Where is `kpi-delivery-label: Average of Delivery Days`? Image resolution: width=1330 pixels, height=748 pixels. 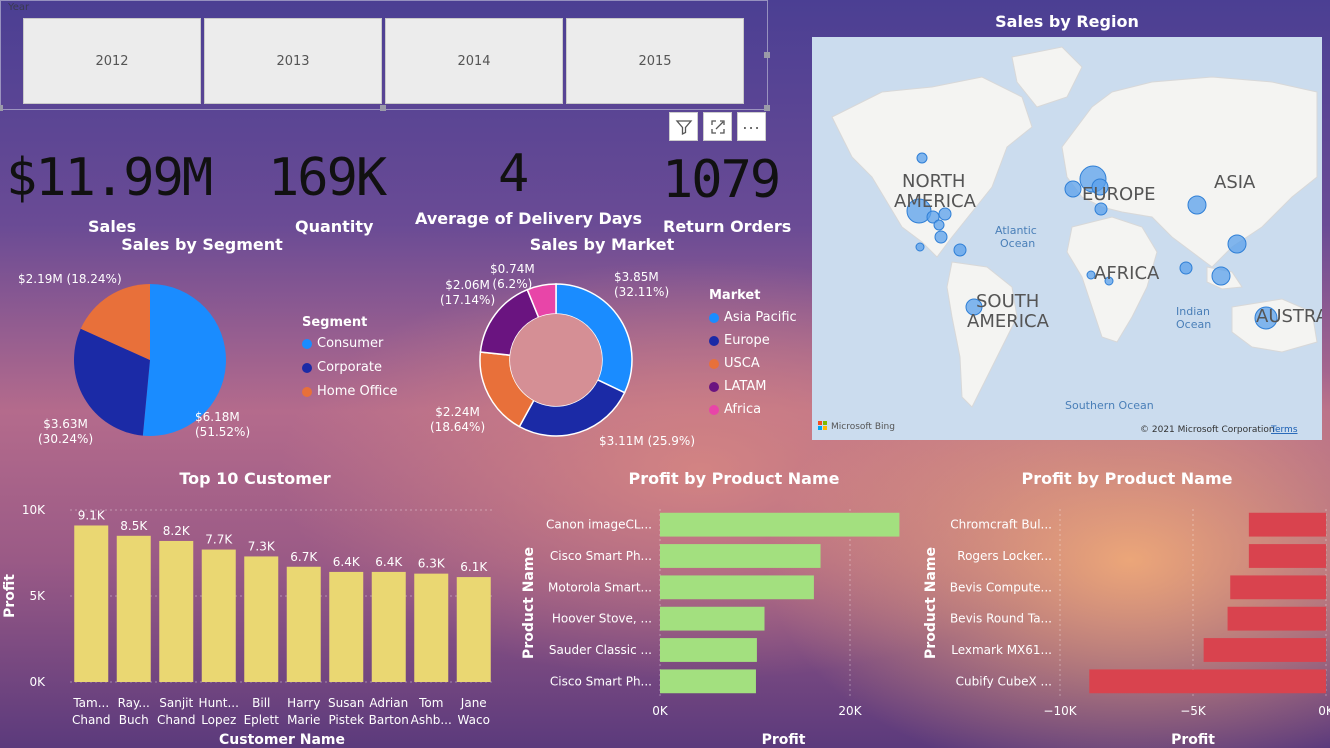 kpi-delivery-label: Average of Delivery Days is located at coordinates (528, 218).